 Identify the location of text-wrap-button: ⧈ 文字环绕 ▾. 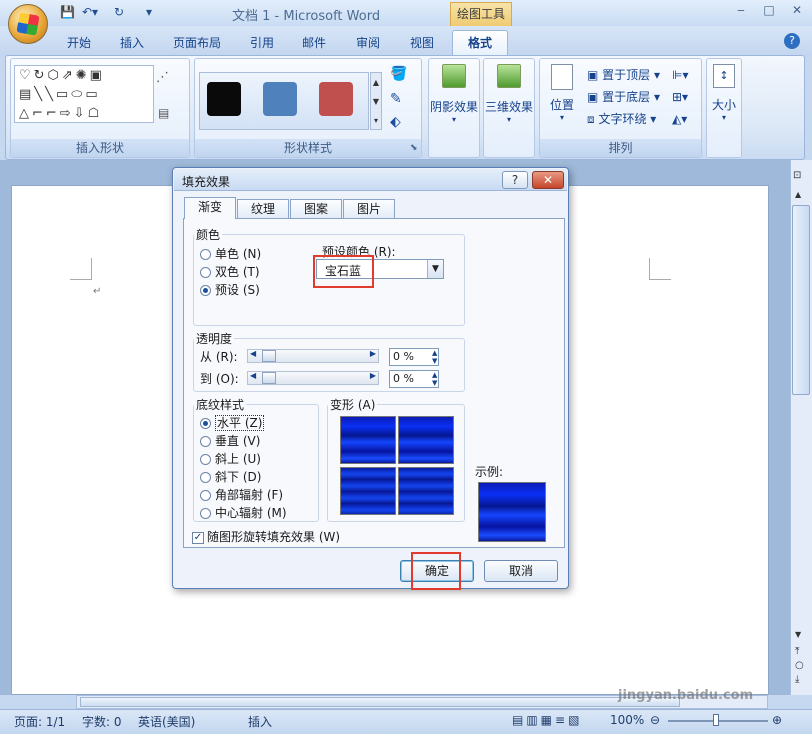
(623, 119).